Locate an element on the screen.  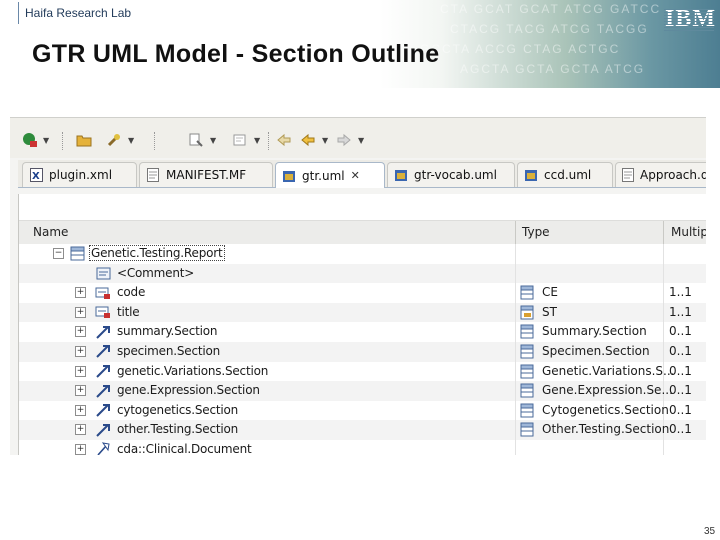
run-dropdown-icon: ▼ is located at coordinates (46, 140).